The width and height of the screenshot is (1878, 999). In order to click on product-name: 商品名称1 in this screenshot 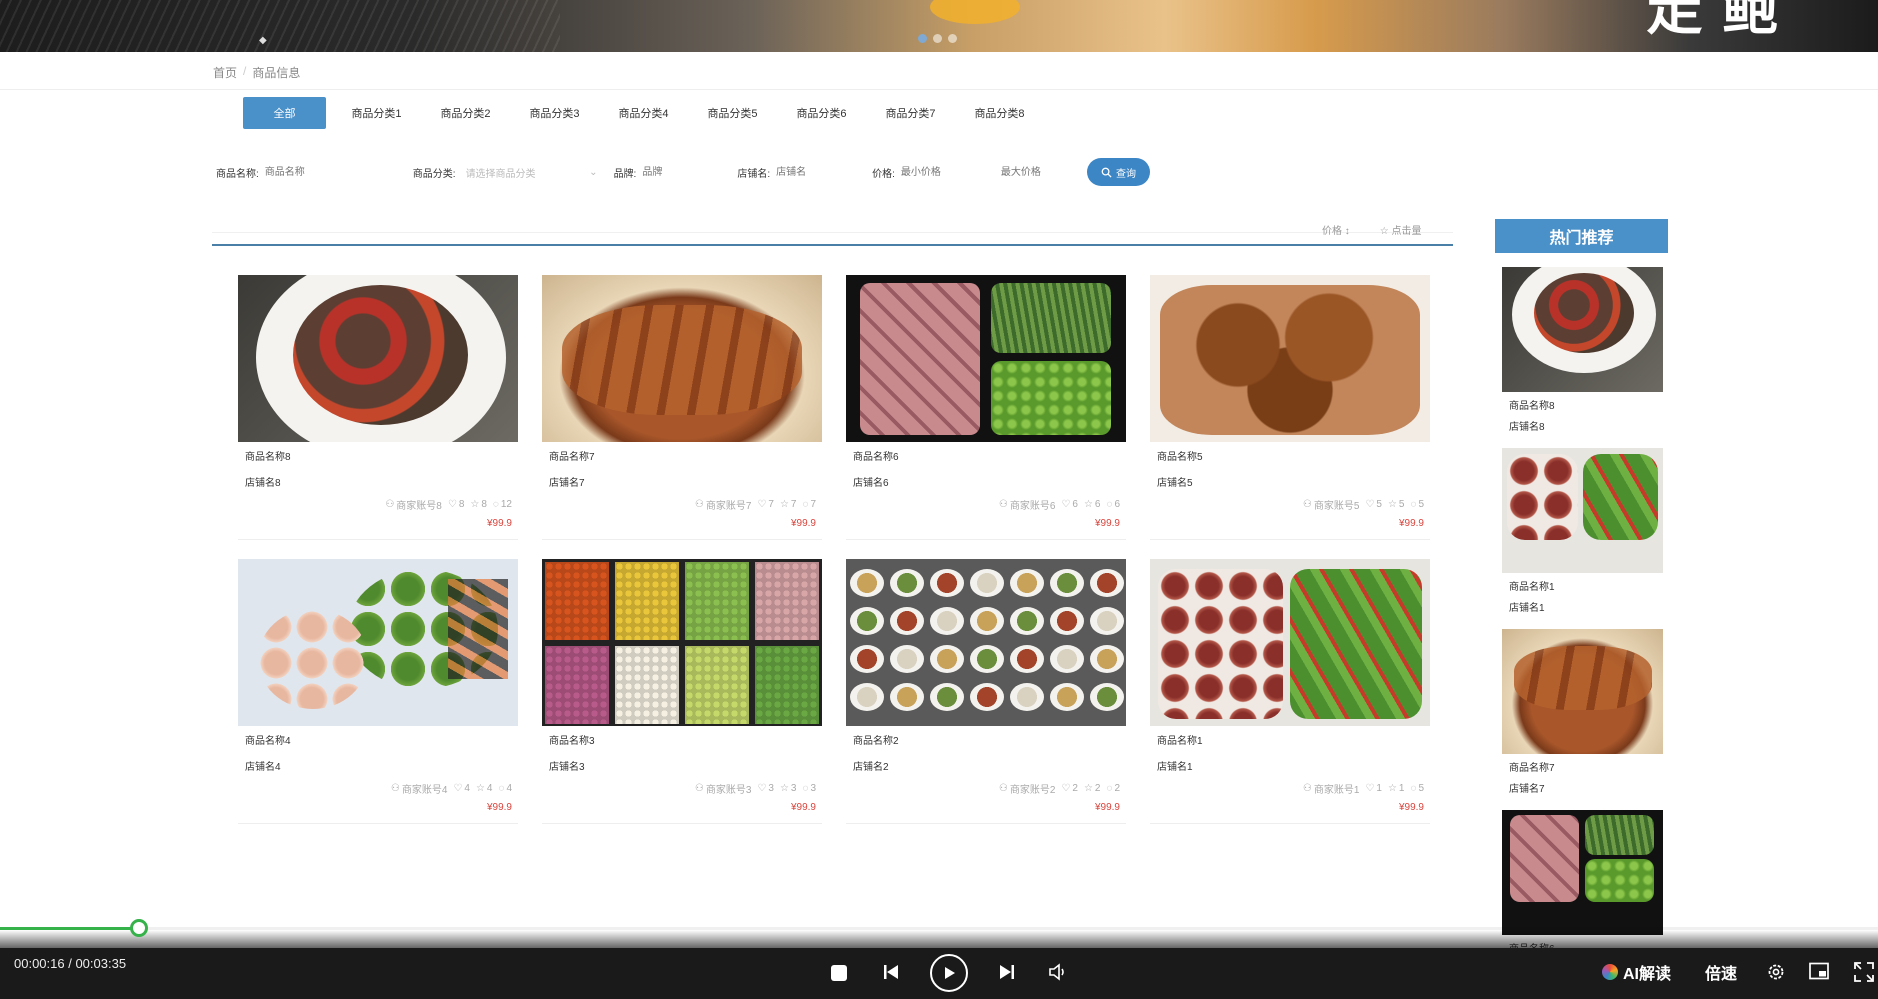, I will do `click(1180, 739)`.